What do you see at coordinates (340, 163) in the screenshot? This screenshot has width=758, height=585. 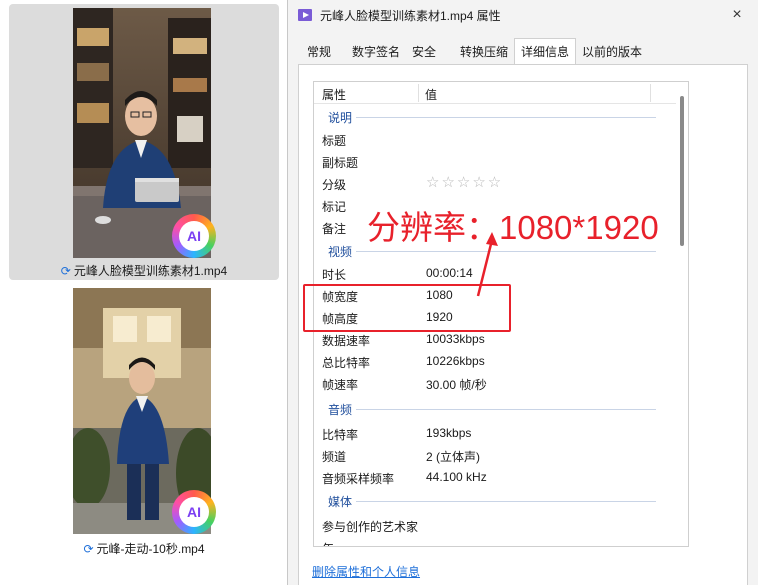 I see `property-key: 副标题` at bounding box center [340, 163].